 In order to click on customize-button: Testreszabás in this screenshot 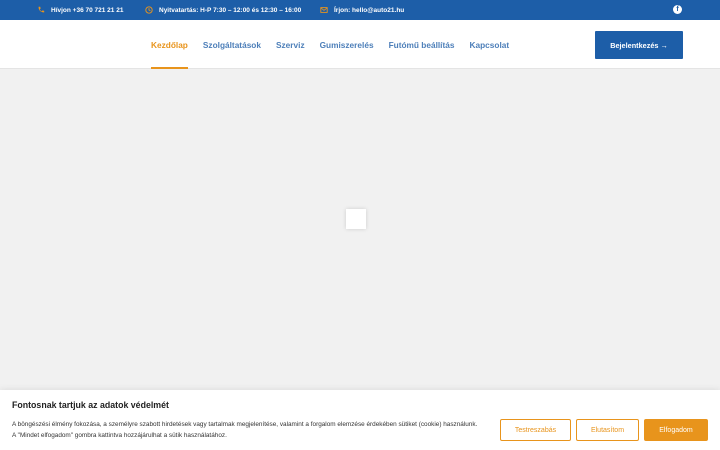, I will do `click(535, 430)`.